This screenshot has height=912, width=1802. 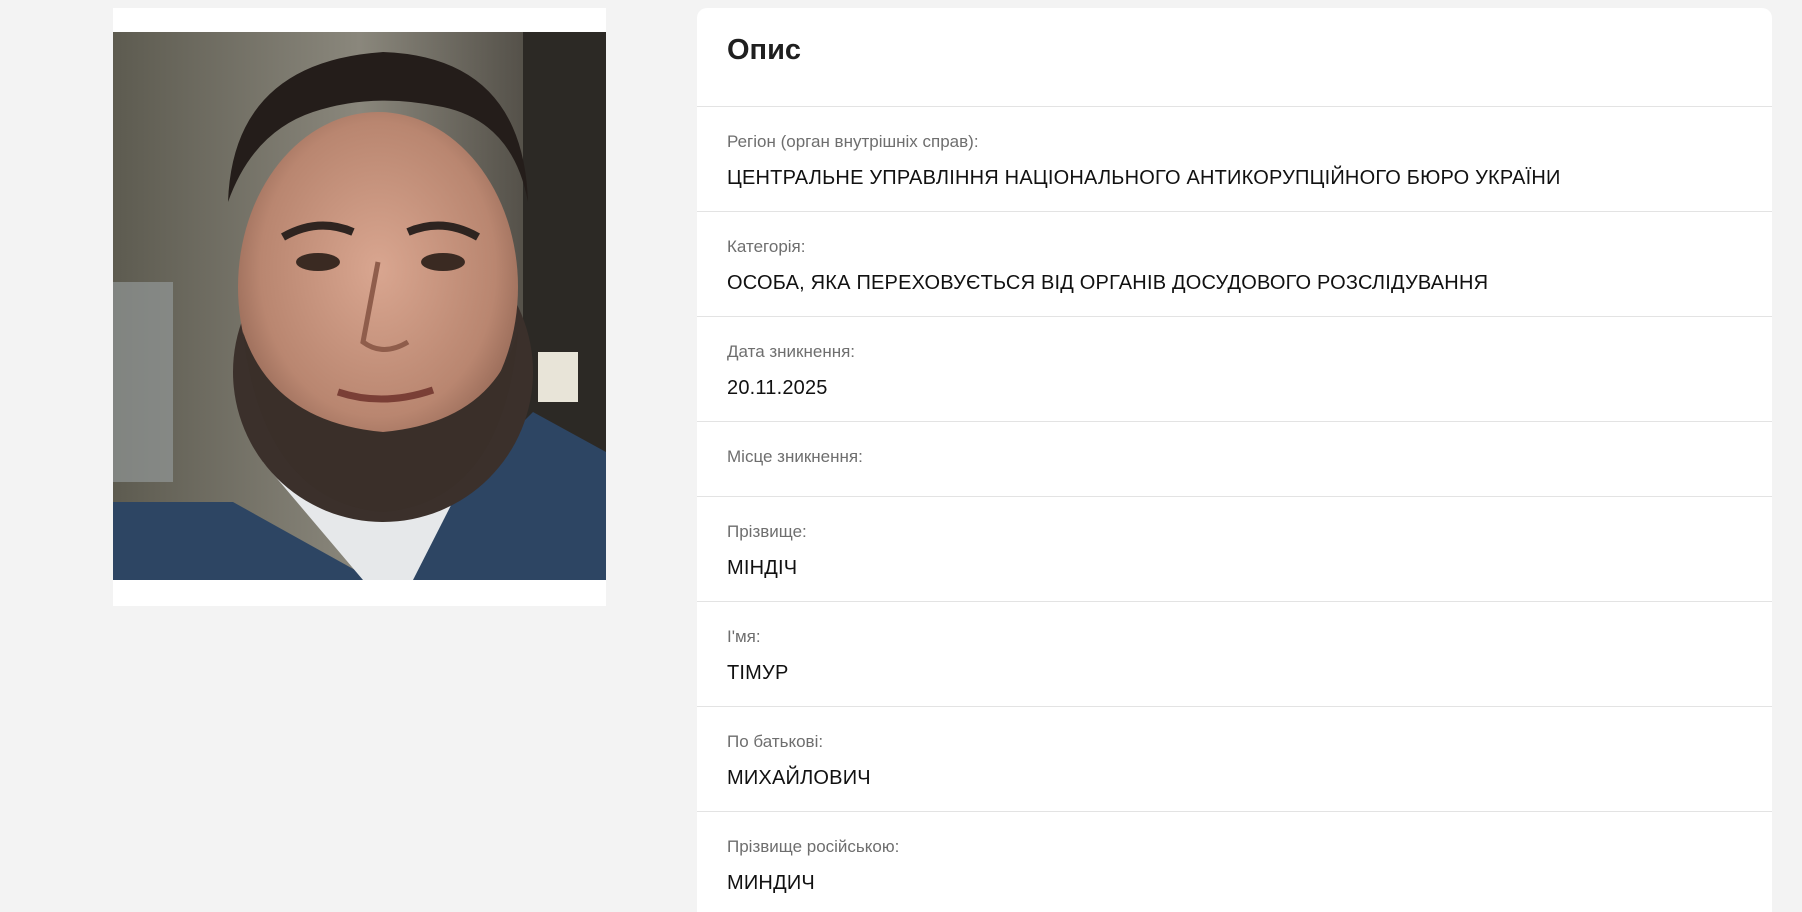 What do you see at coordinates (744, 636) in the screenshot?
I see `field-first-name-label: І'мя:` at bounding box center [744, 636].